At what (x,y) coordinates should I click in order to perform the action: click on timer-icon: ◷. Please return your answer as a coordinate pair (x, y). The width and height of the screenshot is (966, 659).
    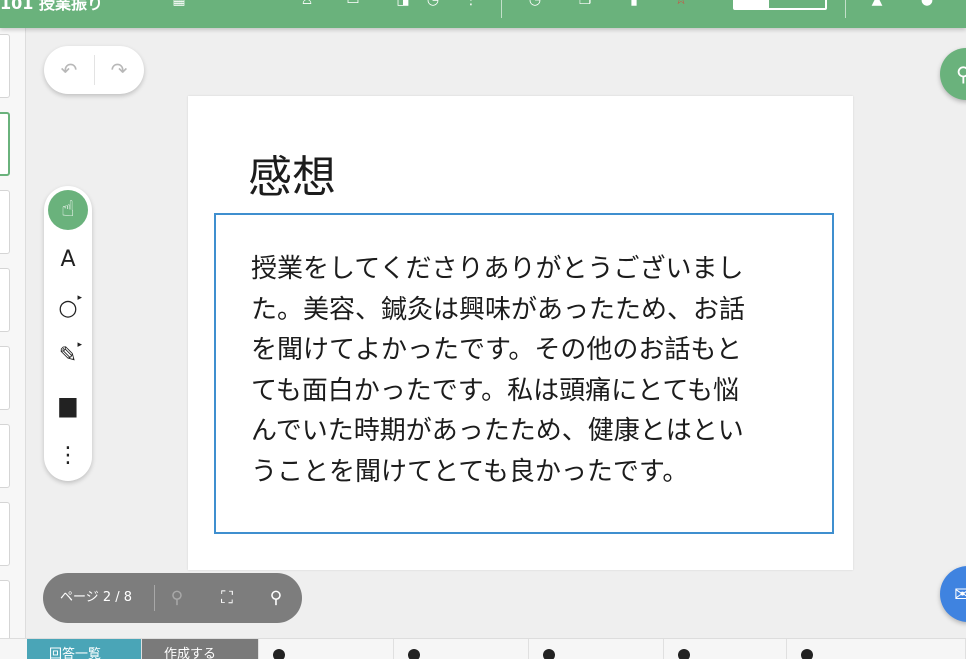
    Looking at the image, I should click on (433, 3).